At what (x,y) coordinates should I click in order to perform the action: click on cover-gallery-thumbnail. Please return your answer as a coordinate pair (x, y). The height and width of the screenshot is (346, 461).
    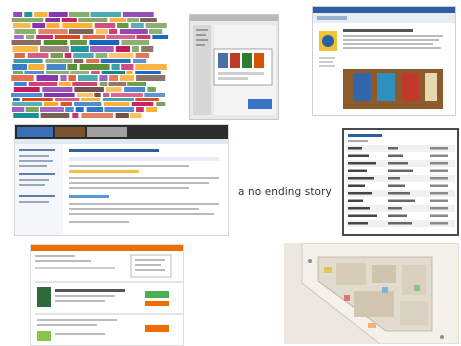
    Looking at the image, I should click on (234, 67).